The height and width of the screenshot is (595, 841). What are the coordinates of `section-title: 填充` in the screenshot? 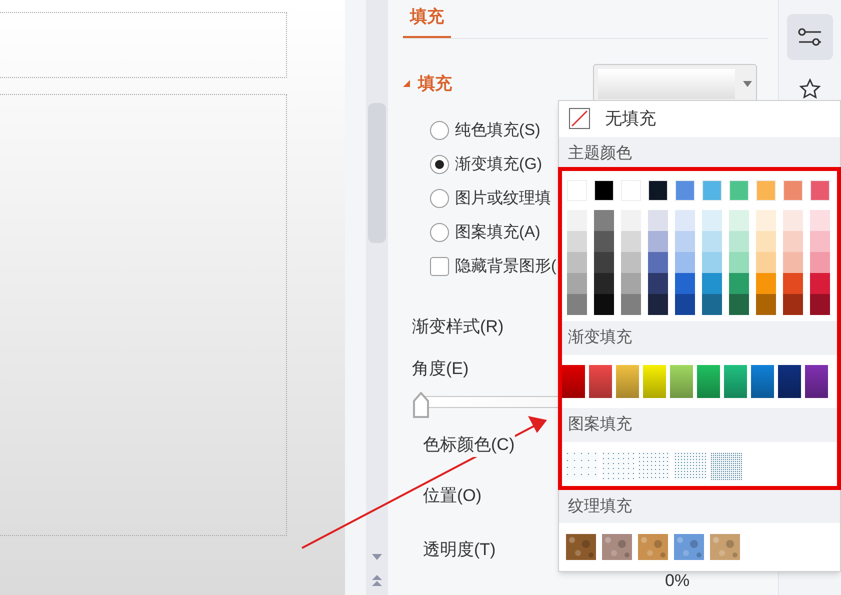 It's located at (435, 83).